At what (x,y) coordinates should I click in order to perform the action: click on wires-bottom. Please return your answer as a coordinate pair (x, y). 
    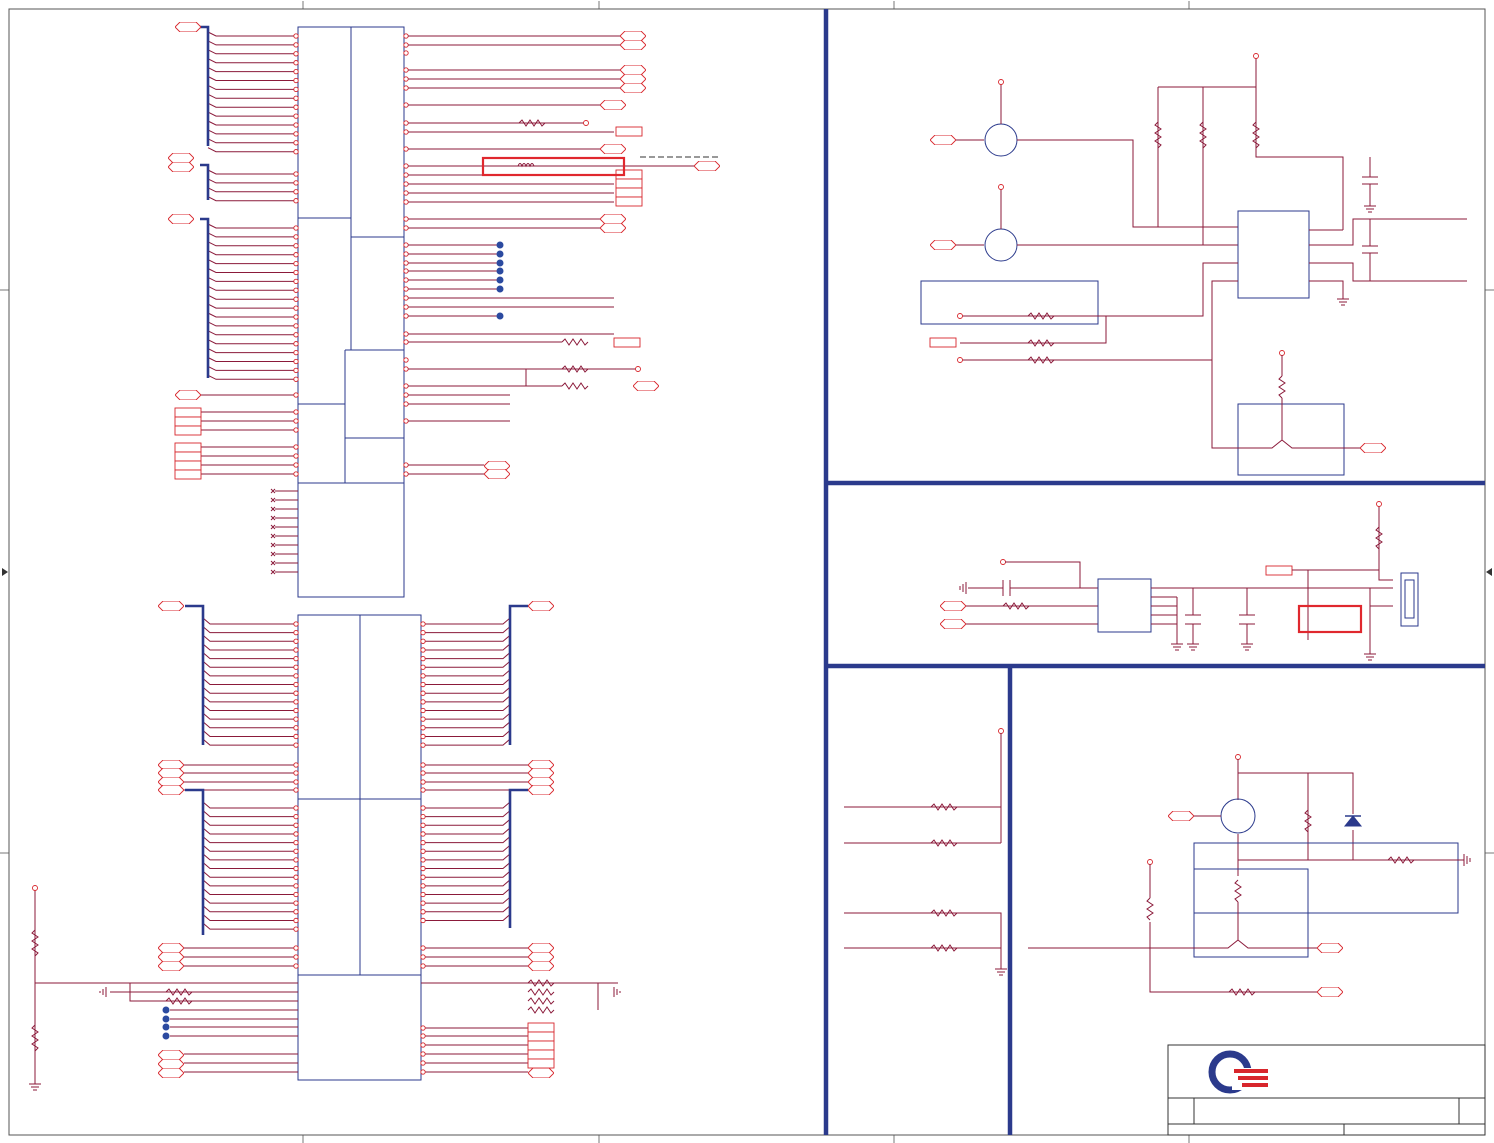
    Looking at the image, I should click on (349, 846).